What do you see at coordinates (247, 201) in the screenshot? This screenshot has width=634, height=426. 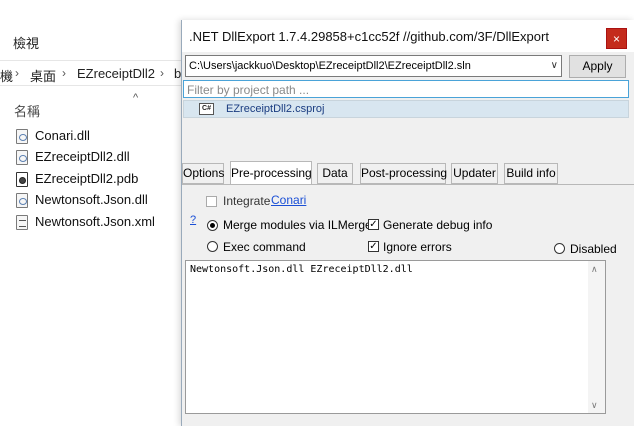 I see `integrate-label: Integrate` at bounding box center [247, 201].